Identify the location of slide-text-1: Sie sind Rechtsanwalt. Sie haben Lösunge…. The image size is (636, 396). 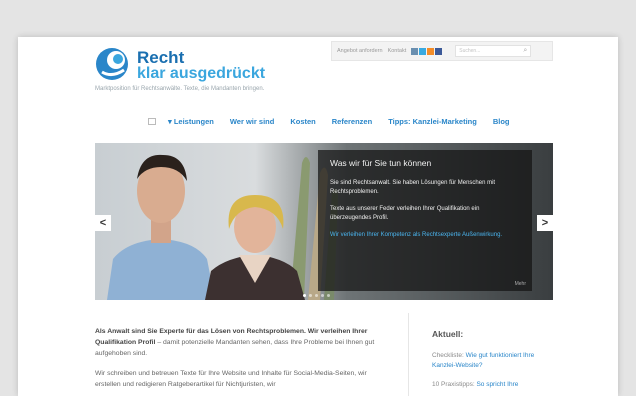
(413, 187).